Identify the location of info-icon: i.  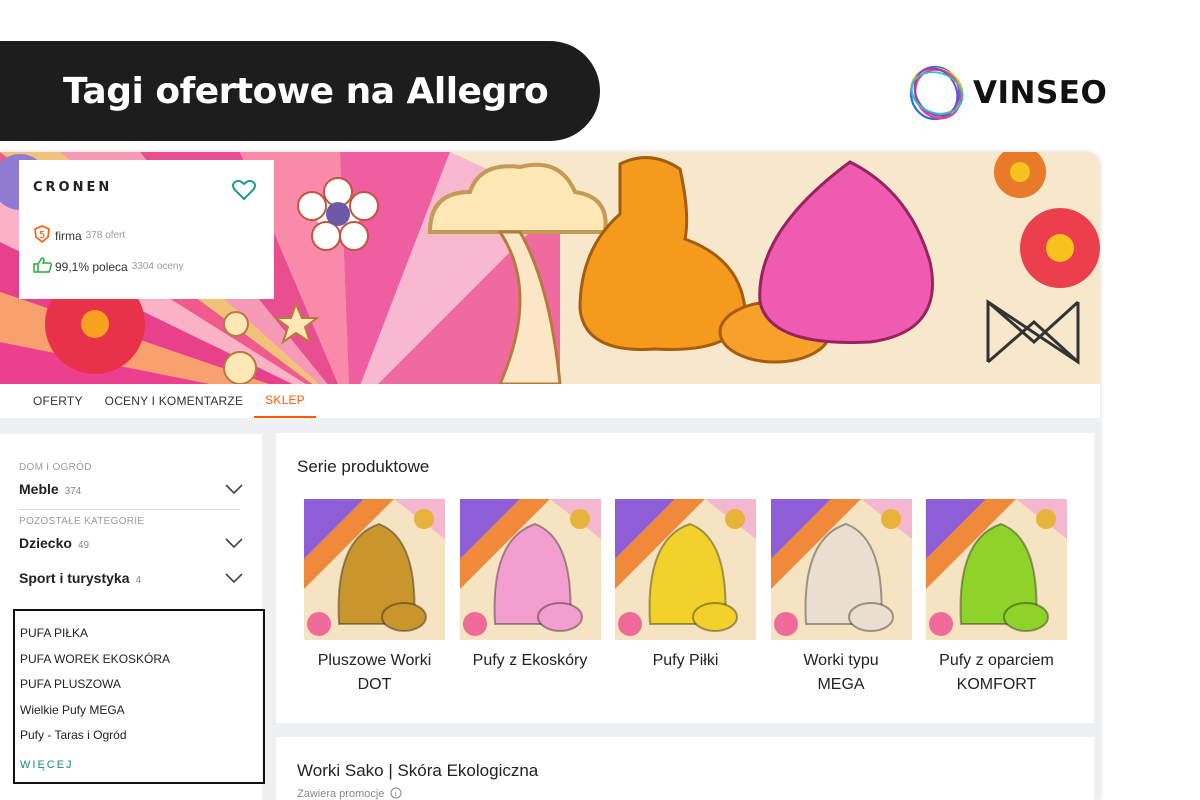
(396, 793).